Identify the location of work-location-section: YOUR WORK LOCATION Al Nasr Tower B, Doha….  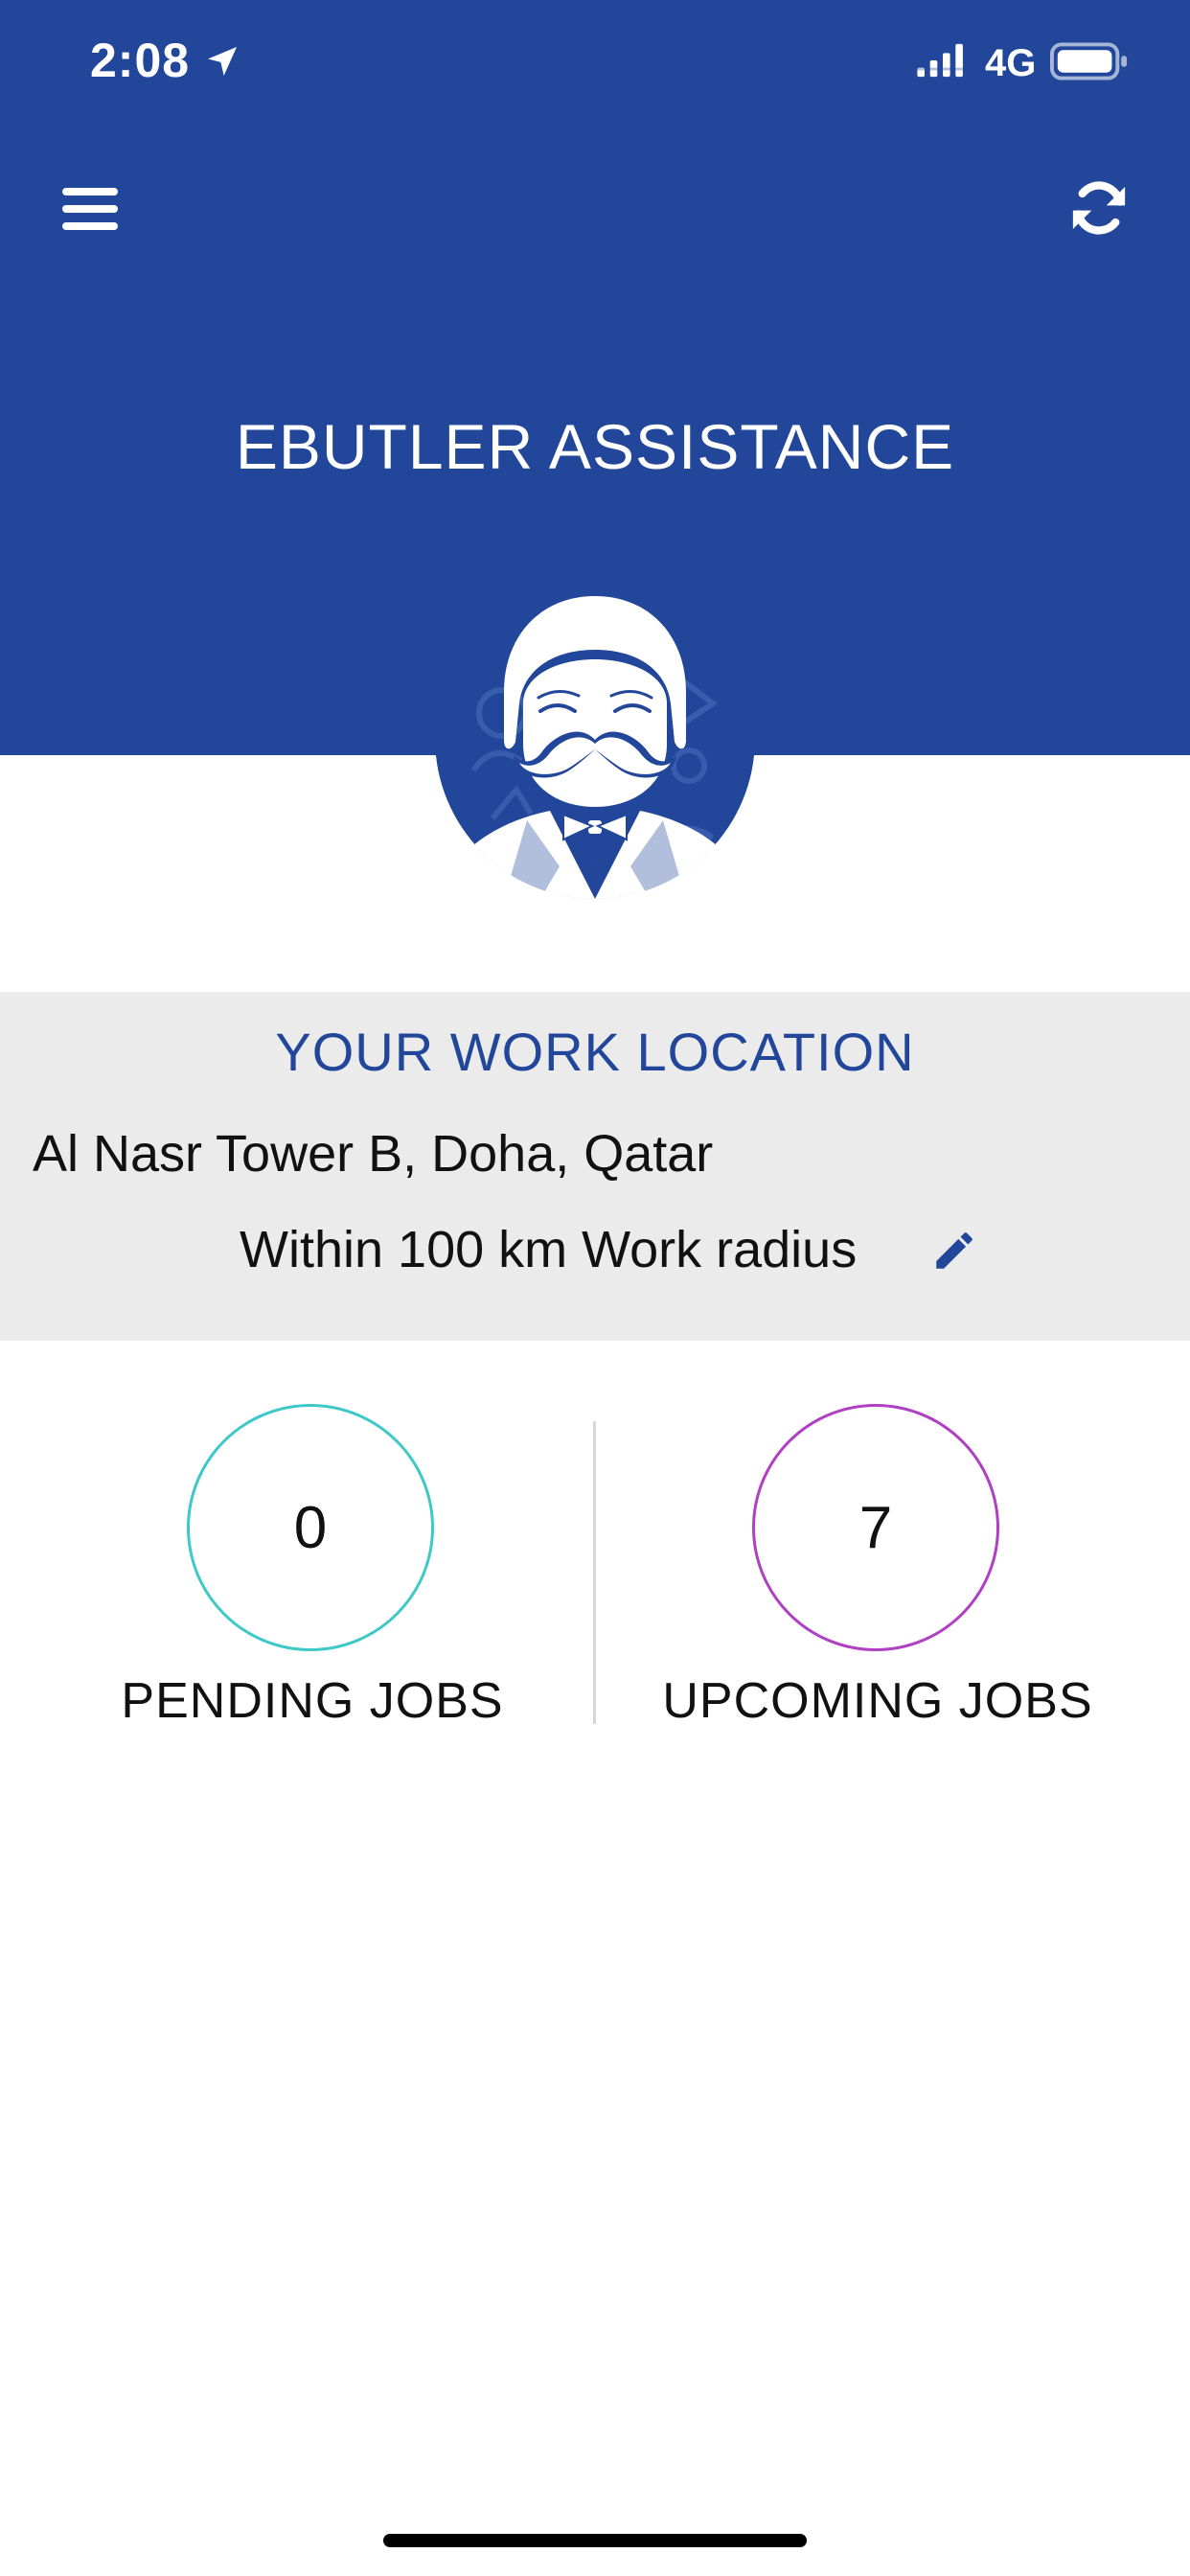
(595, 1166).